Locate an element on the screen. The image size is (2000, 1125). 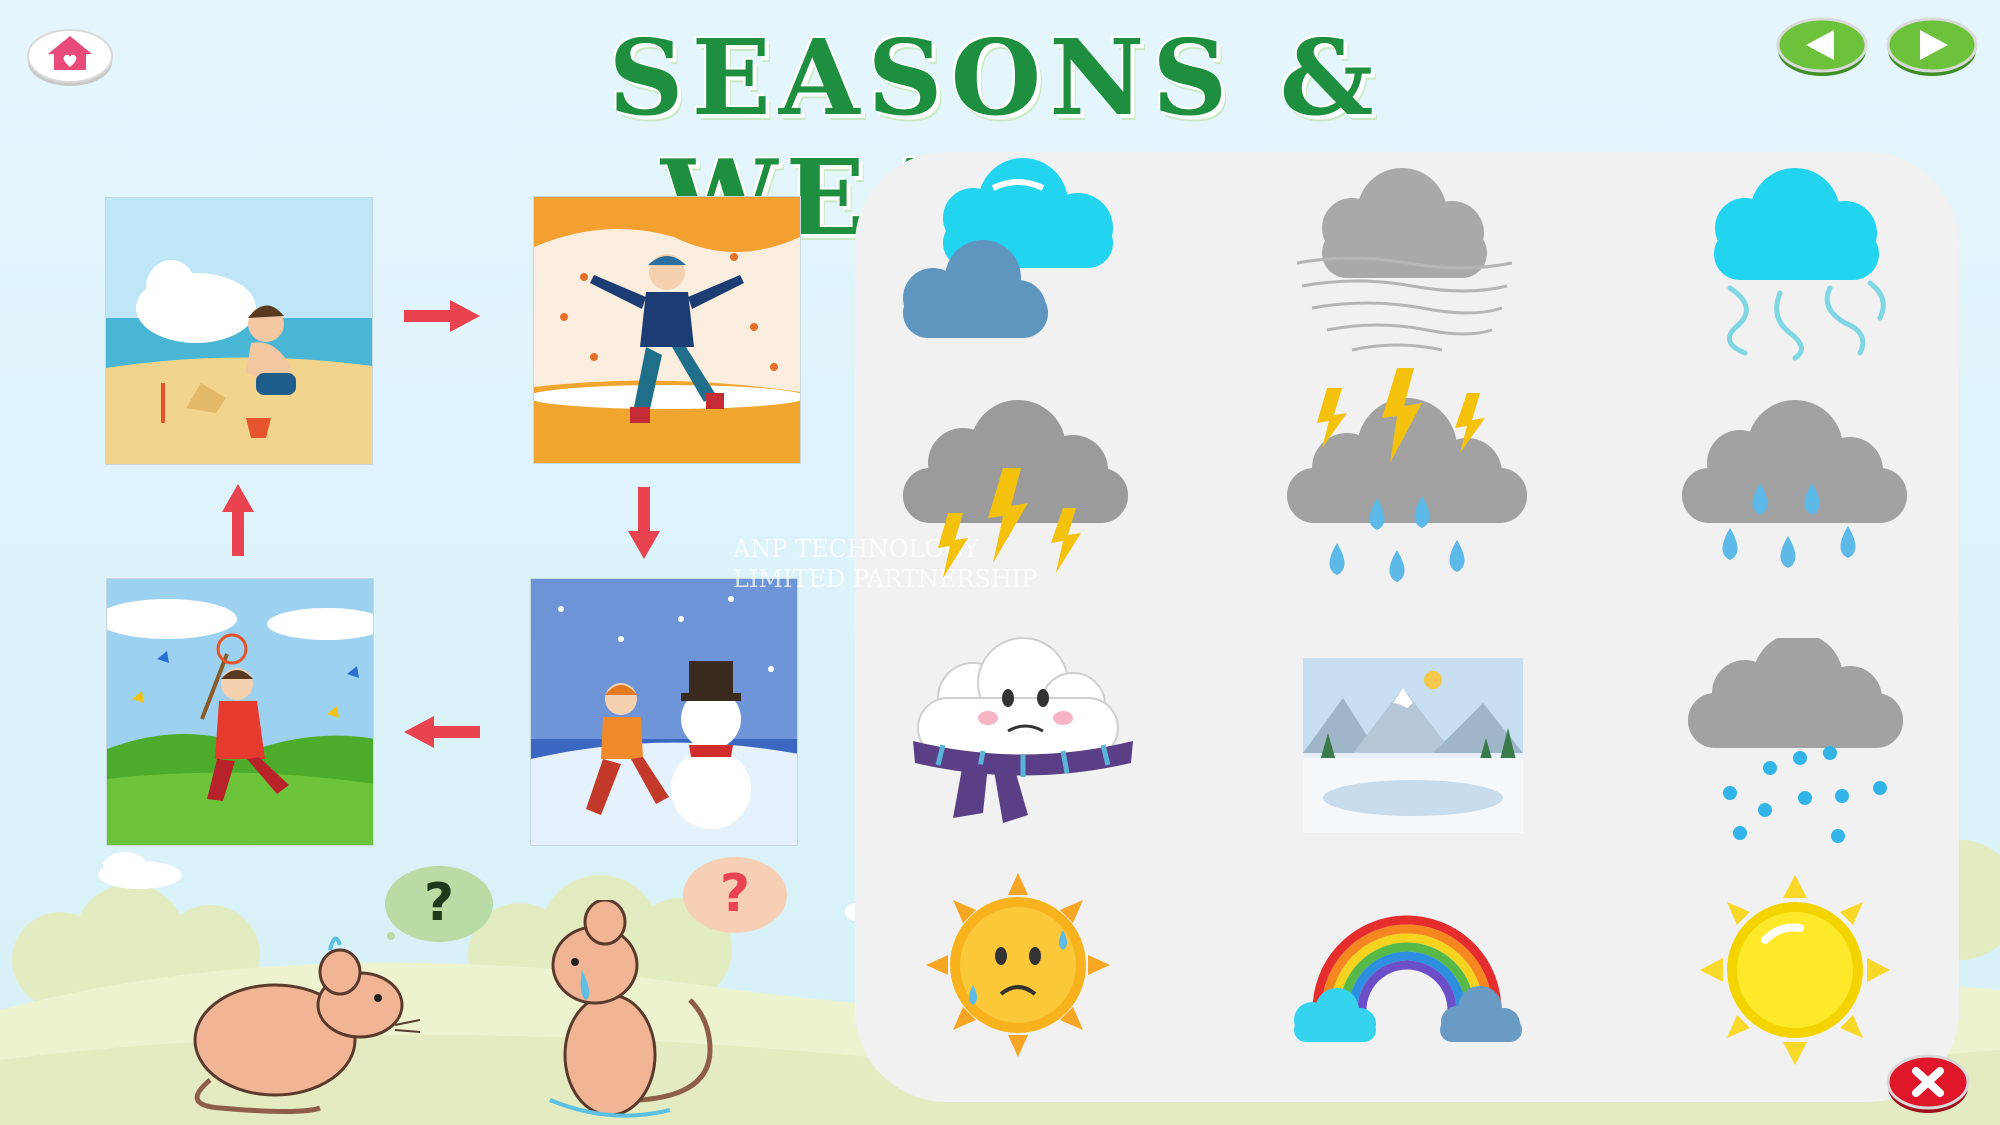
close-icon is located at coordinates (1928, 1083).